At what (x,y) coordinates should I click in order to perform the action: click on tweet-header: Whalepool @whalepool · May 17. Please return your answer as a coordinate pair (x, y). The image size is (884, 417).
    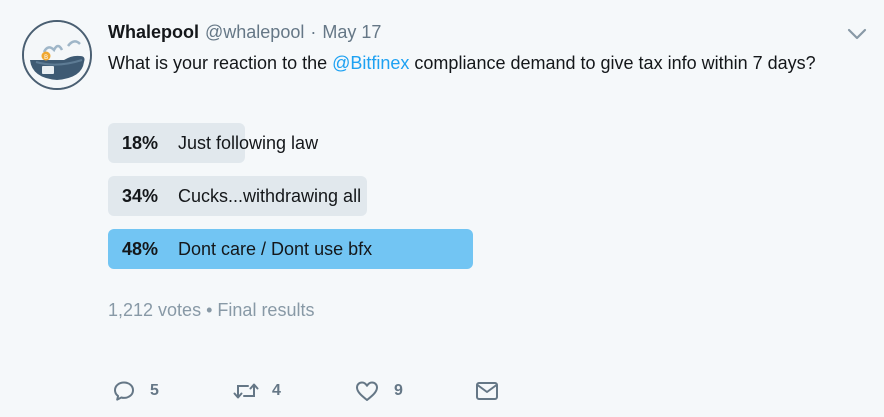
    Looking at the image, I should click on (244, 33).